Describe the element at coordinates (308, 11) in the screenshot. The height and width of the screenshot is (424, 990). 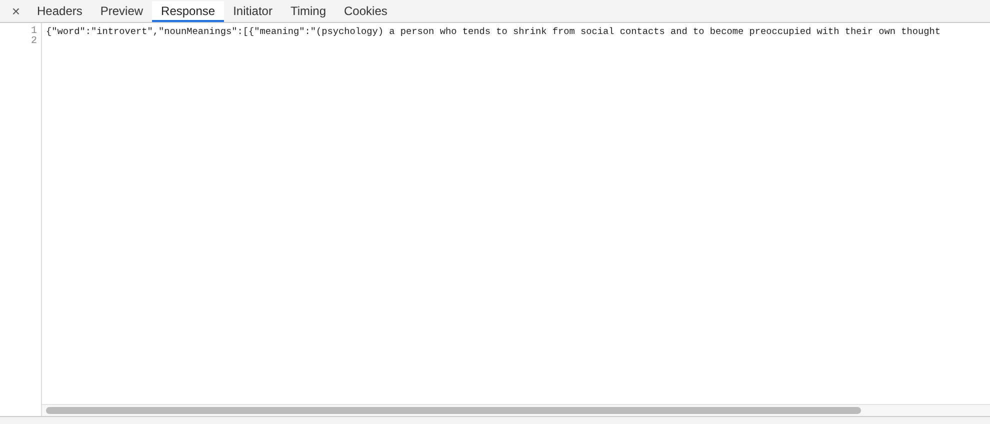
I see `tab: Timing` at that location.